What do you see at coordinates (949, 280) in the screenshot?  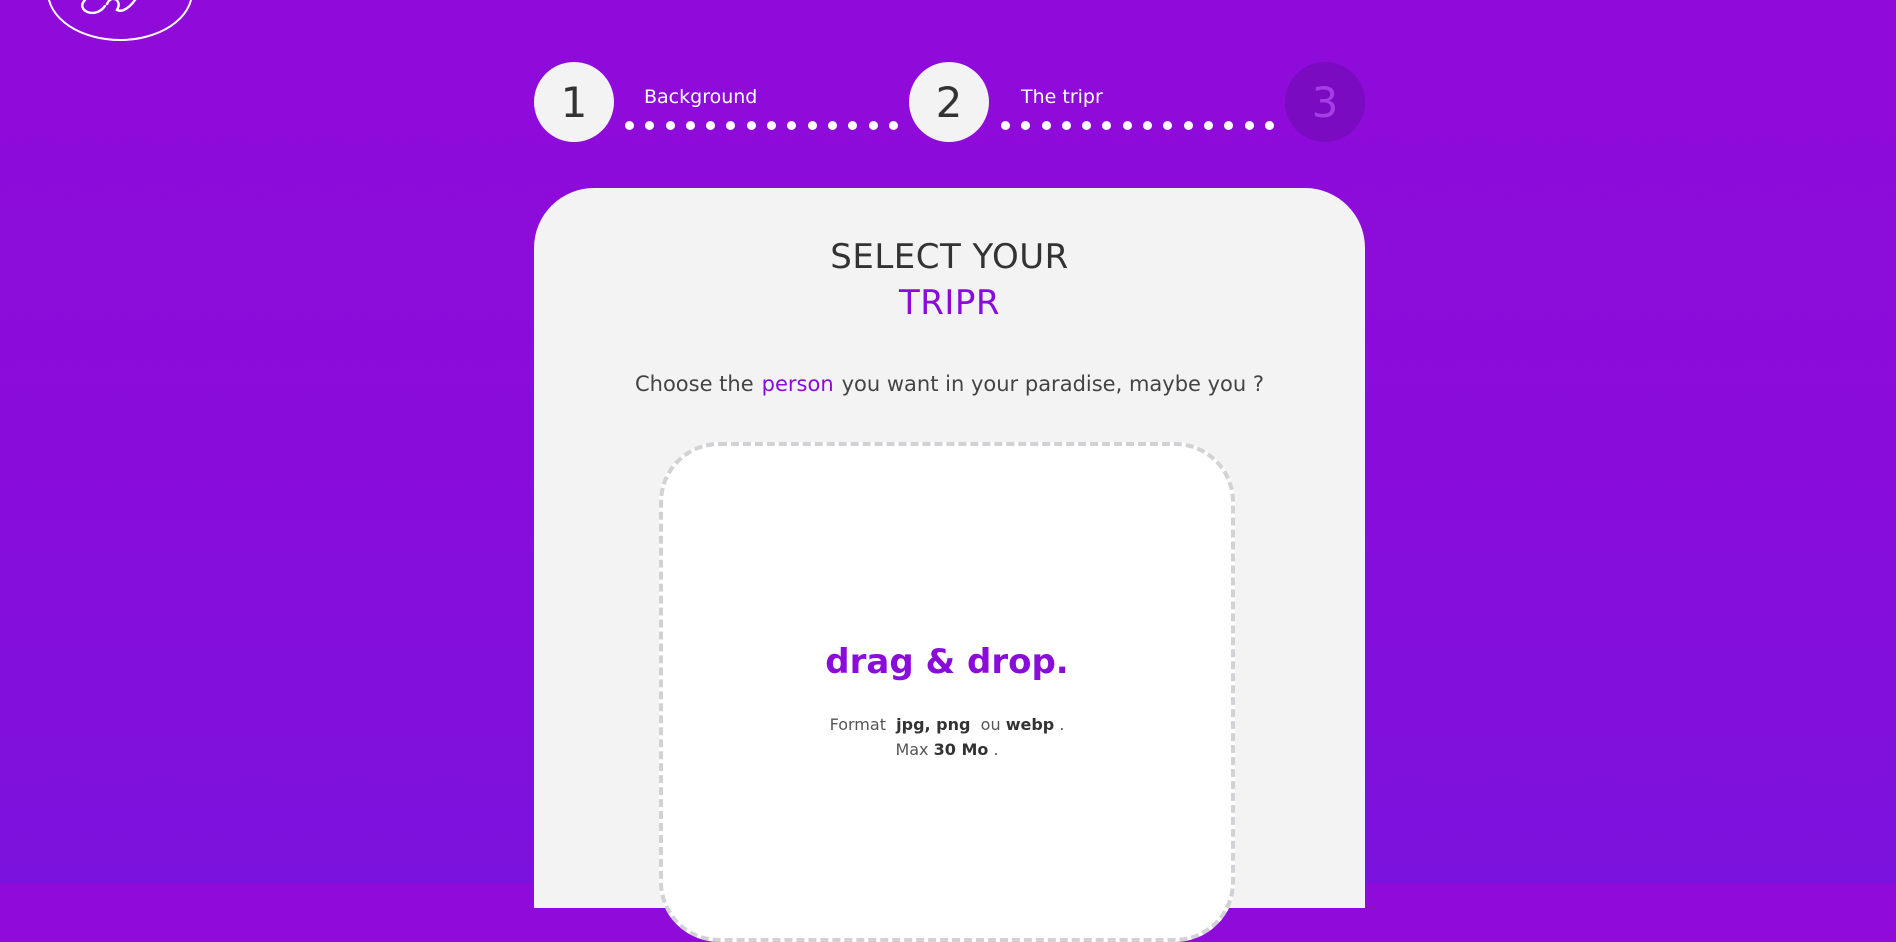 I see `page-title: SELECT YOUR TRIPR` at bounding box center [949, 280].